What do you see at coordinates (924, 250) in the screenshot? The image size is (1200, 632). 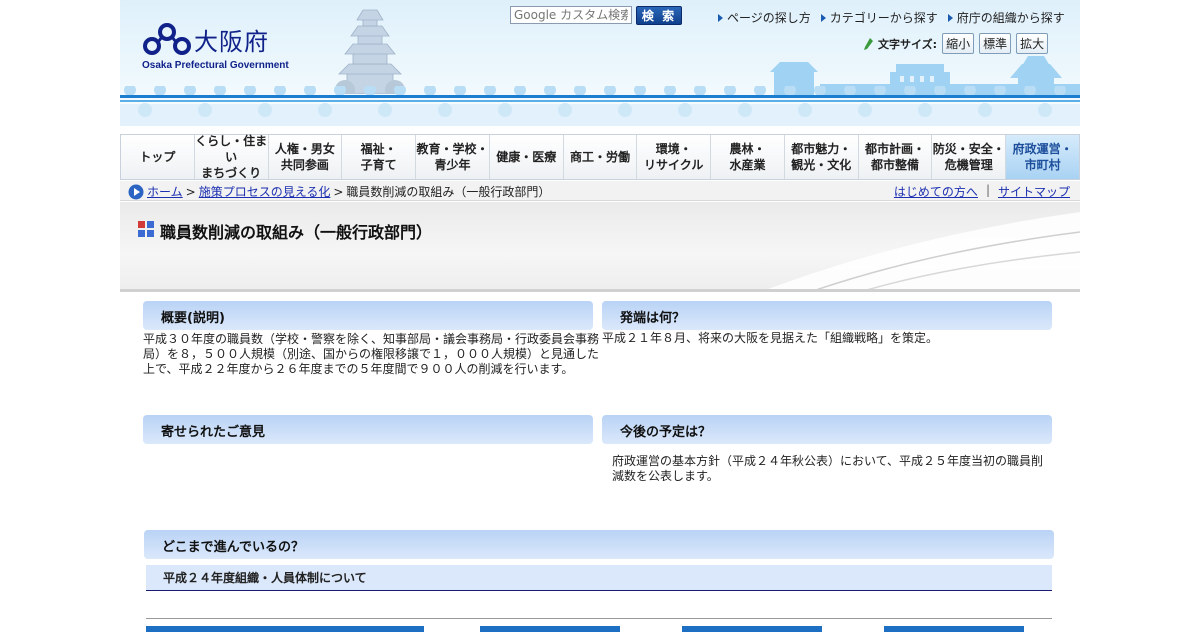 I see `title-swoosh-decoration` at bounding box center [924, 250].